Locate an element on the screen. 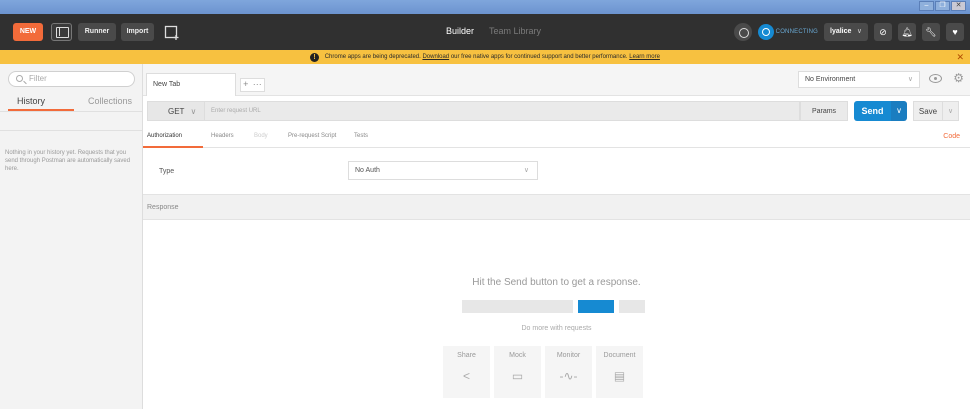 This screenshot has height=409, width=970. tab-headers: Headers is located at coordinates (222, 136).